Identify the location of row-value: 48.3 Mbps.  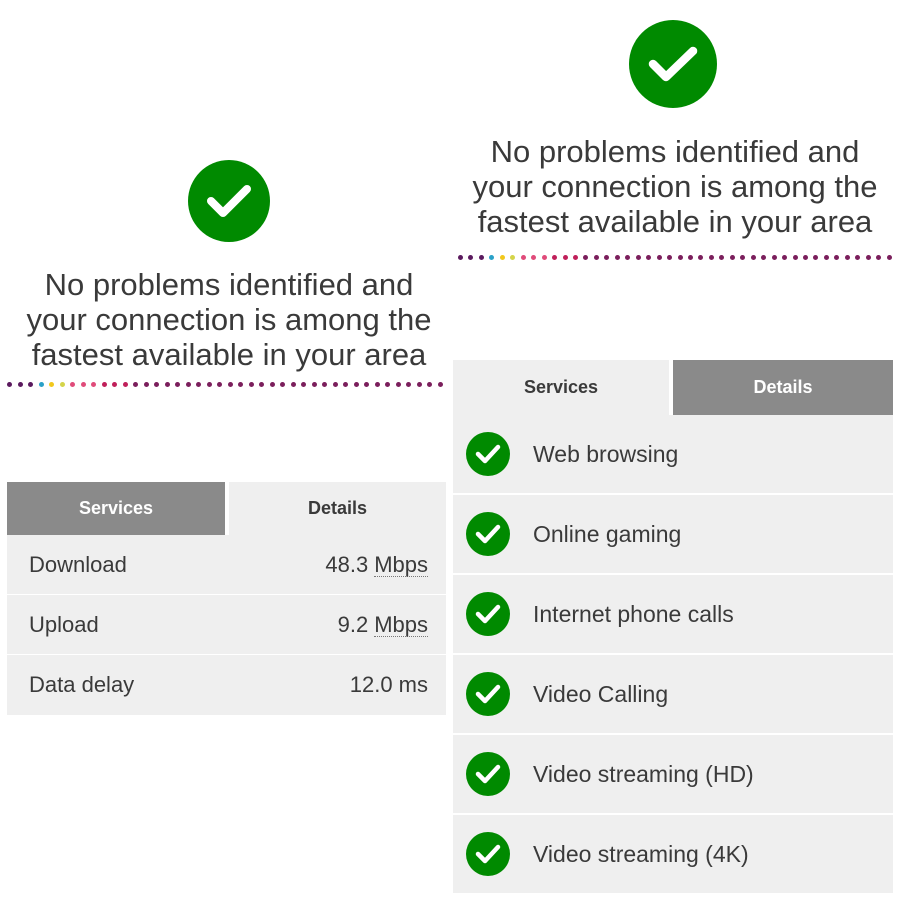
(376, 565).